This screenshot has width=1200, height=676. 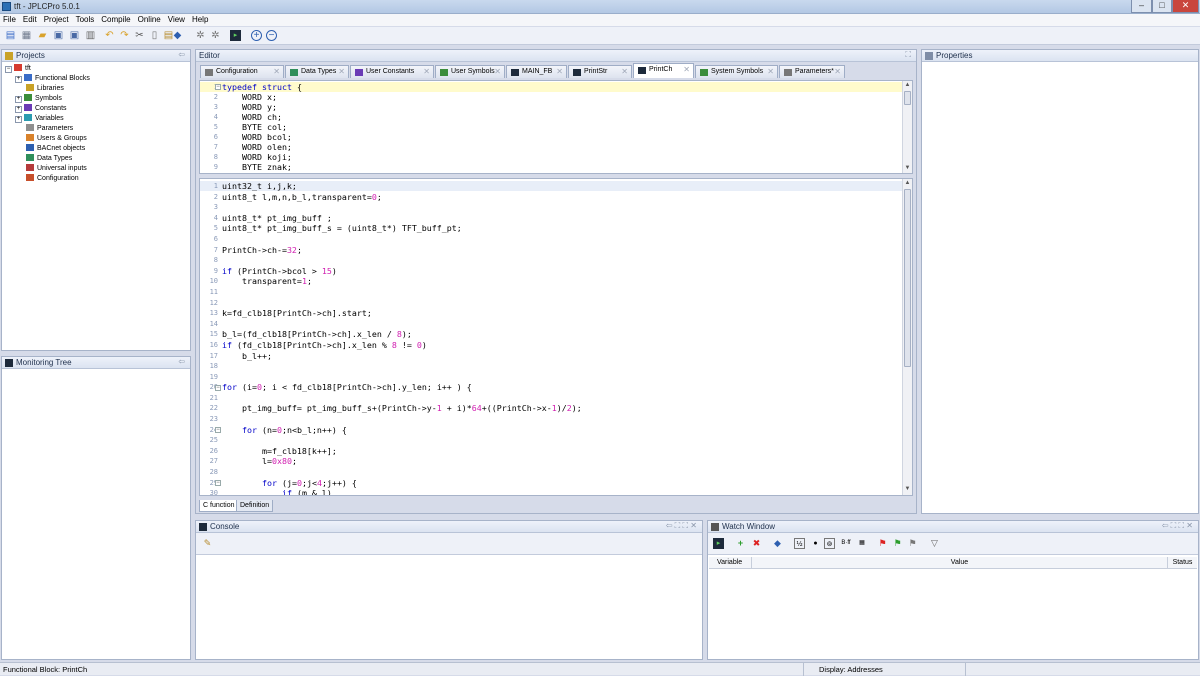 What do you see at coordinates (255, 506) in the screenshot?
I see `tab-definition: Definition` at bounding box center [255, 506].